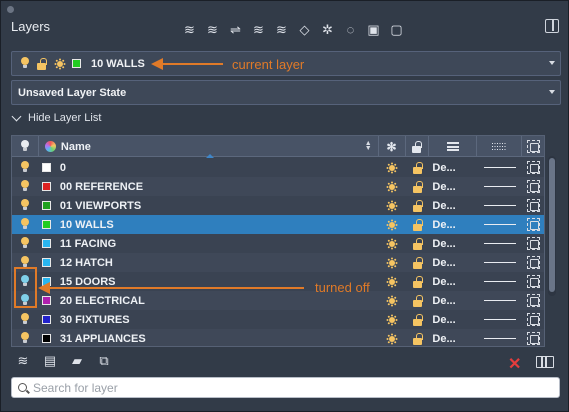 The height and width of the screenshot is (412, 569). I want to click on header-lineweight, so click(500, 146).